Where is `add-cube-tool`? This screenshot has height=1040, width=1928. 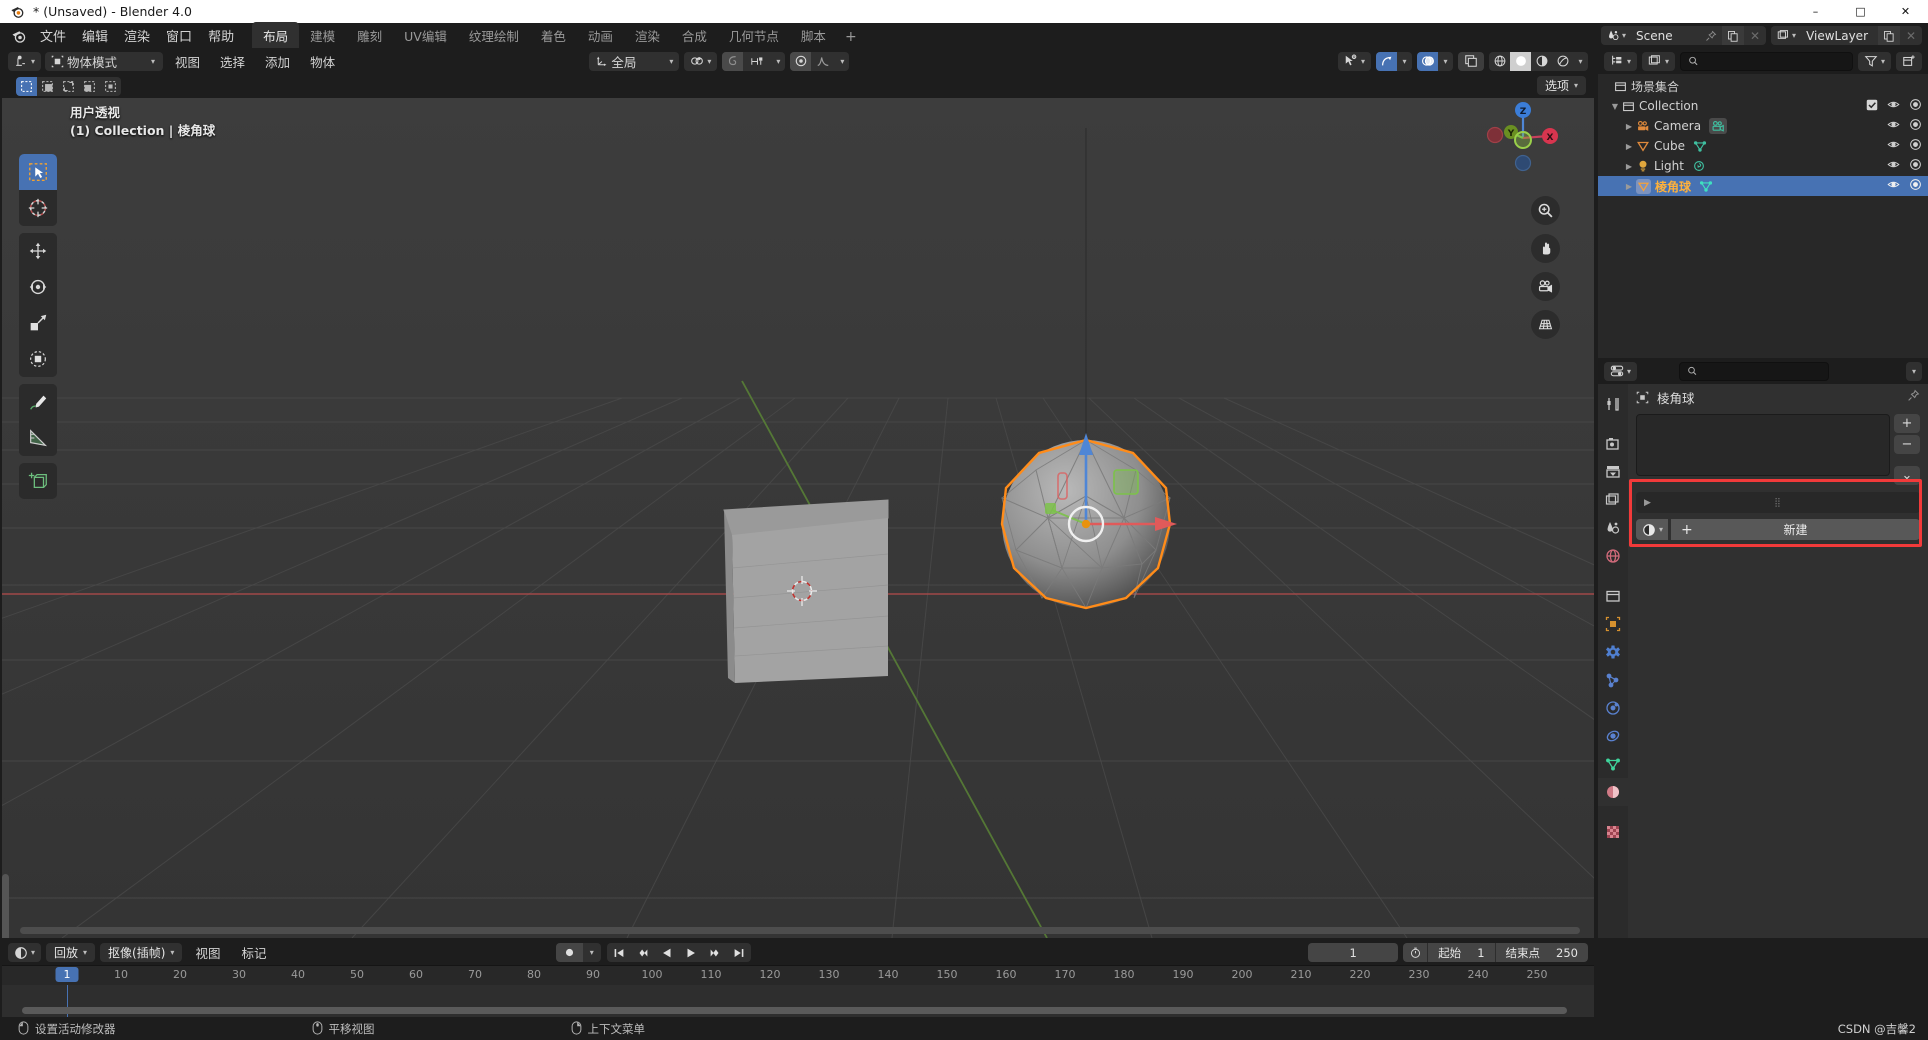
add-cube-tool is located at coordinates (38, 481).